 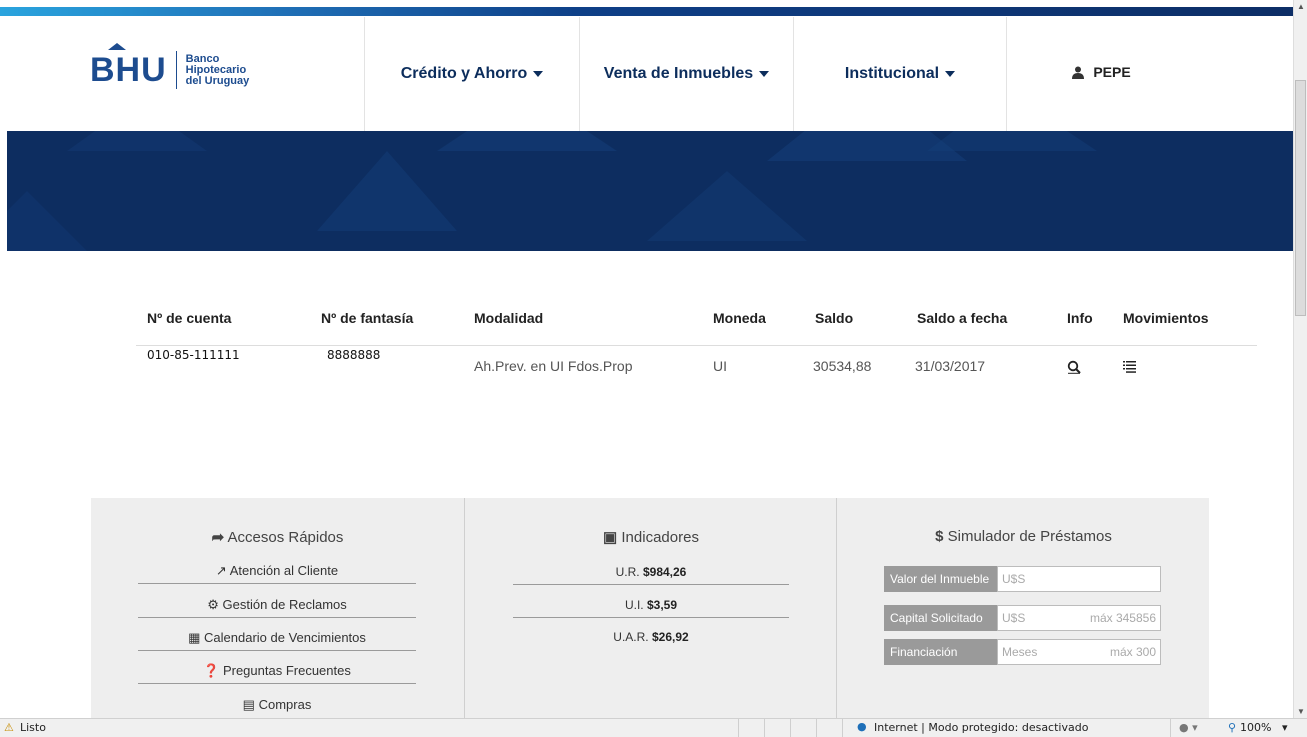 What do you see at coordinates (285, 637) in the screenshot?
I see `link-label: Calendario de Vencimientos` at bounding box center [285, 637].